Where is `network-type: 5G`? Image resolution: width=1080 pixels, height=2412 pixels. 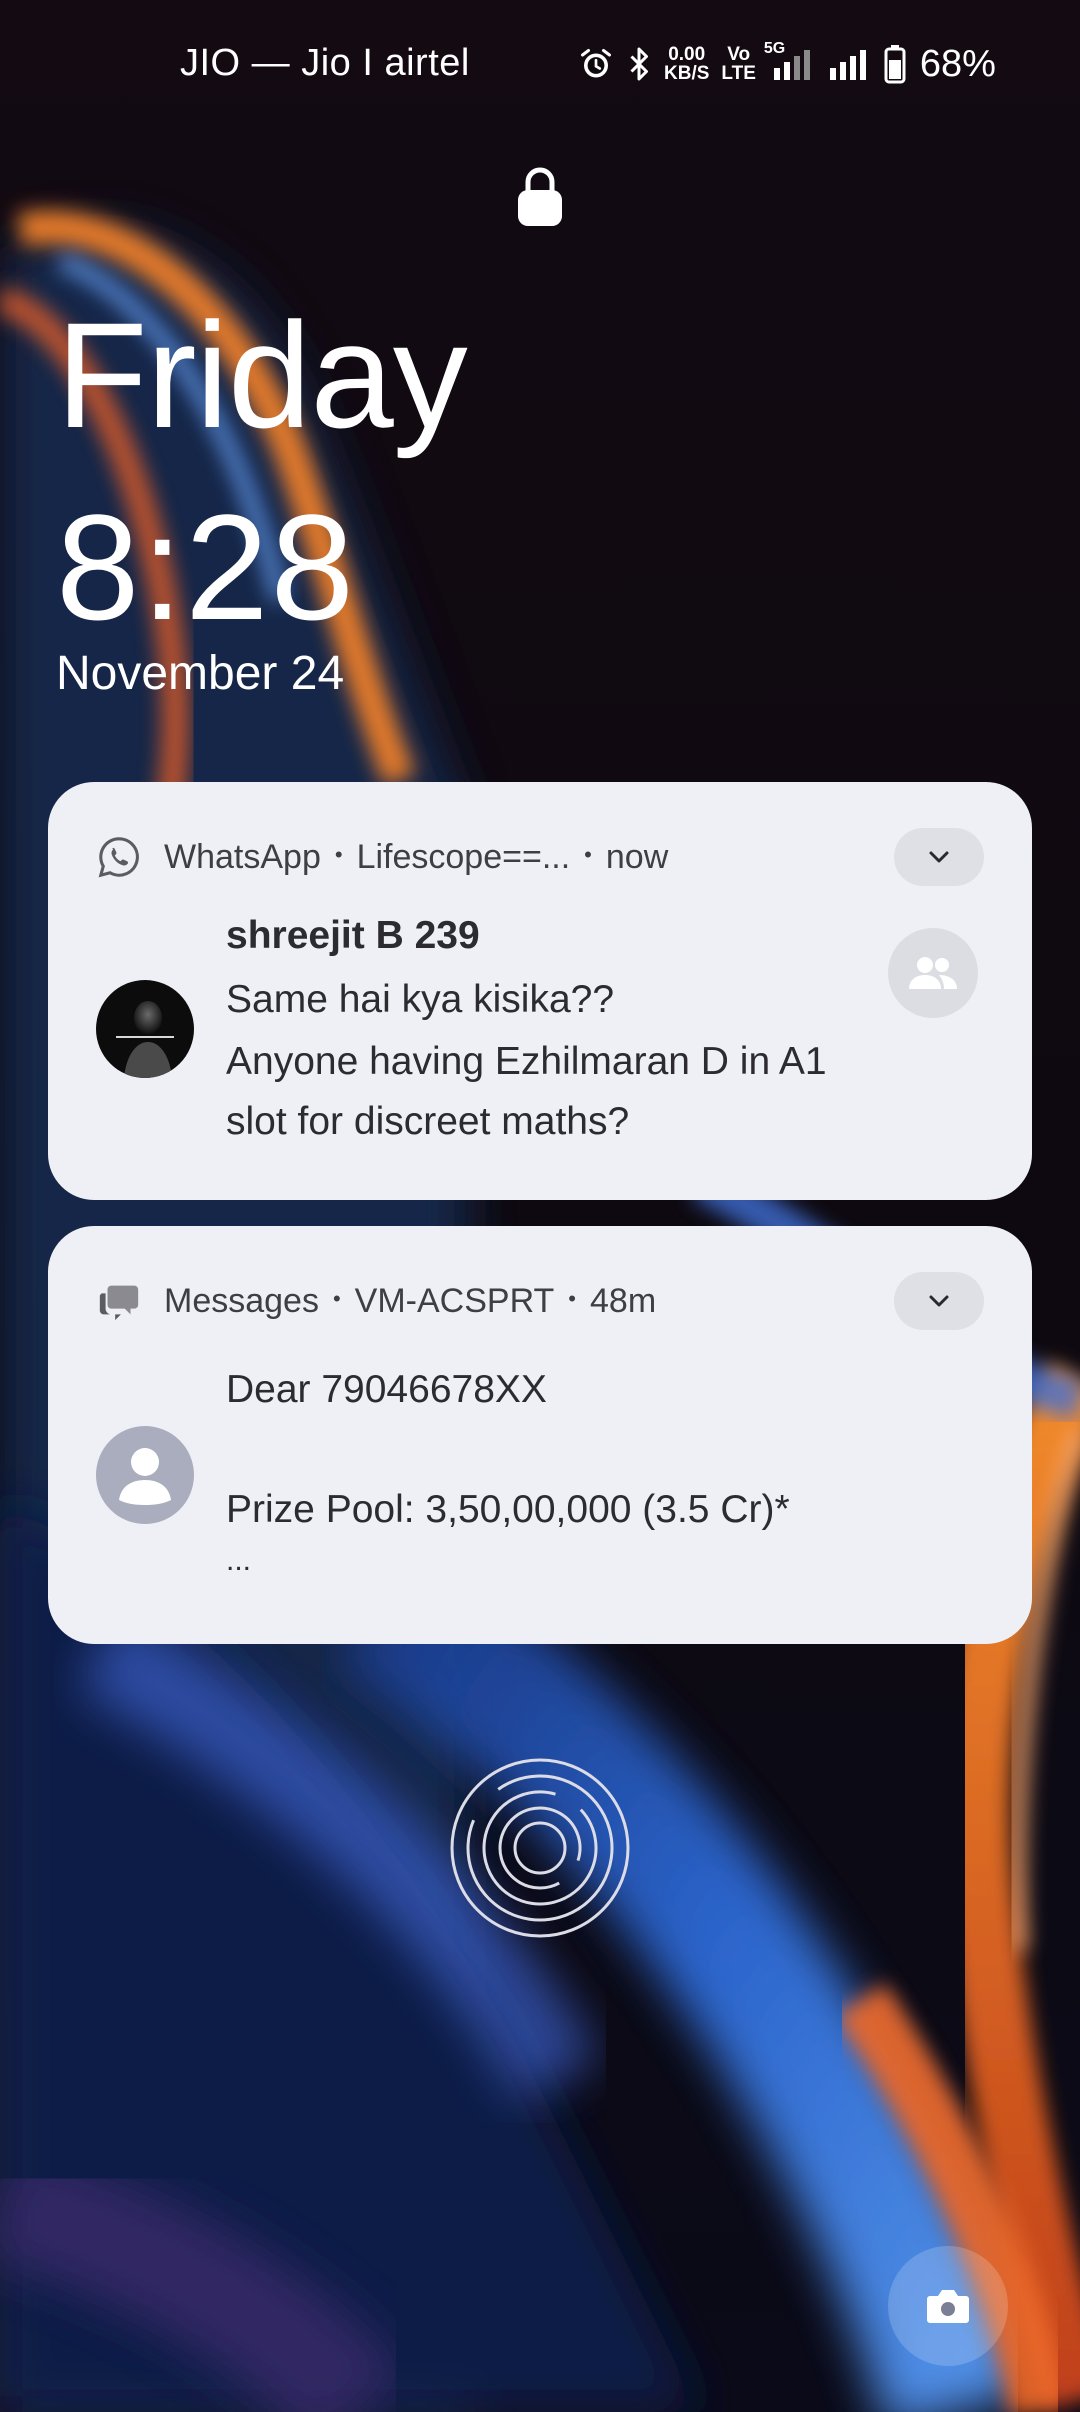 network-type: 5G is located at coordinates (774, 48).